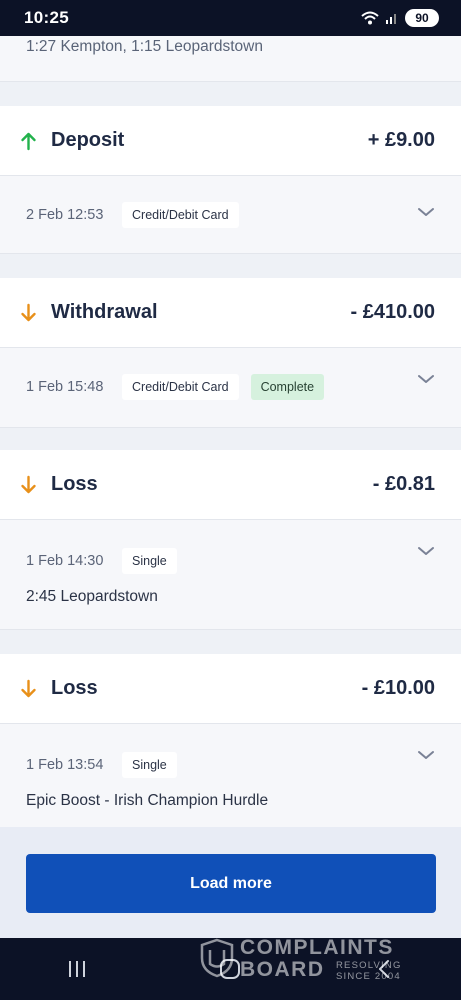  Describe the element at coordinates (398, 688) in the screenshot. I see `transaction-amount: - £10.00` at that location.